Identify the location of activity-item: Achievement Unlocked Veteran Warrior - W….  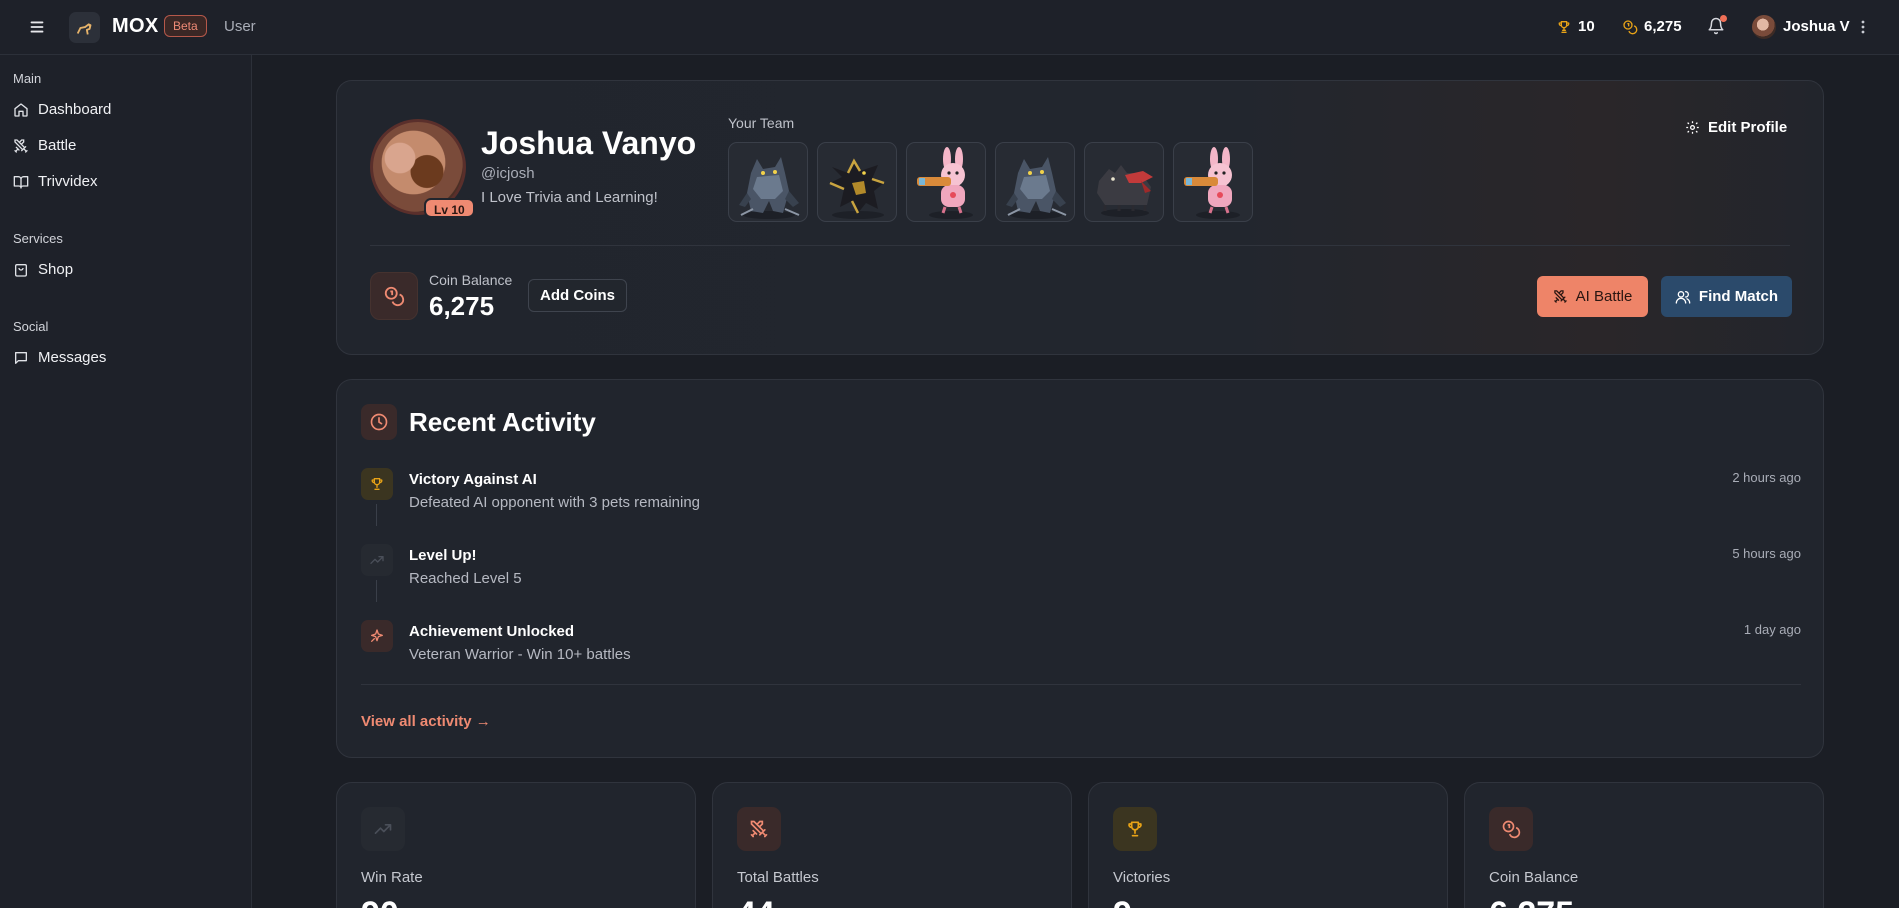
(1081, 650).